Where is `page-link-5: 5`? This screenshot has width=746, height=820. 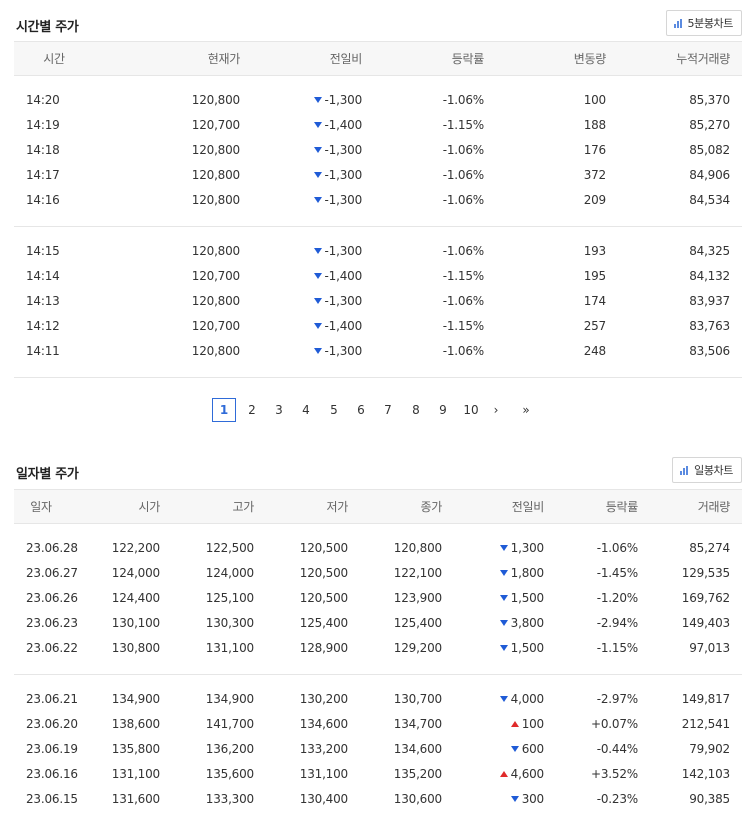
page-link-5: 5 is located at coordinates (334, 410).